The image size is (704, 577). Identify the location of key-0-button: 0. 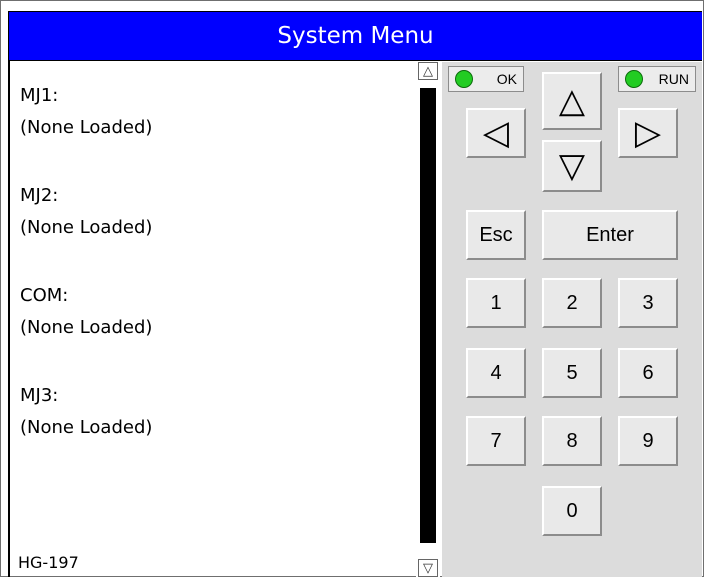
(572, 511).